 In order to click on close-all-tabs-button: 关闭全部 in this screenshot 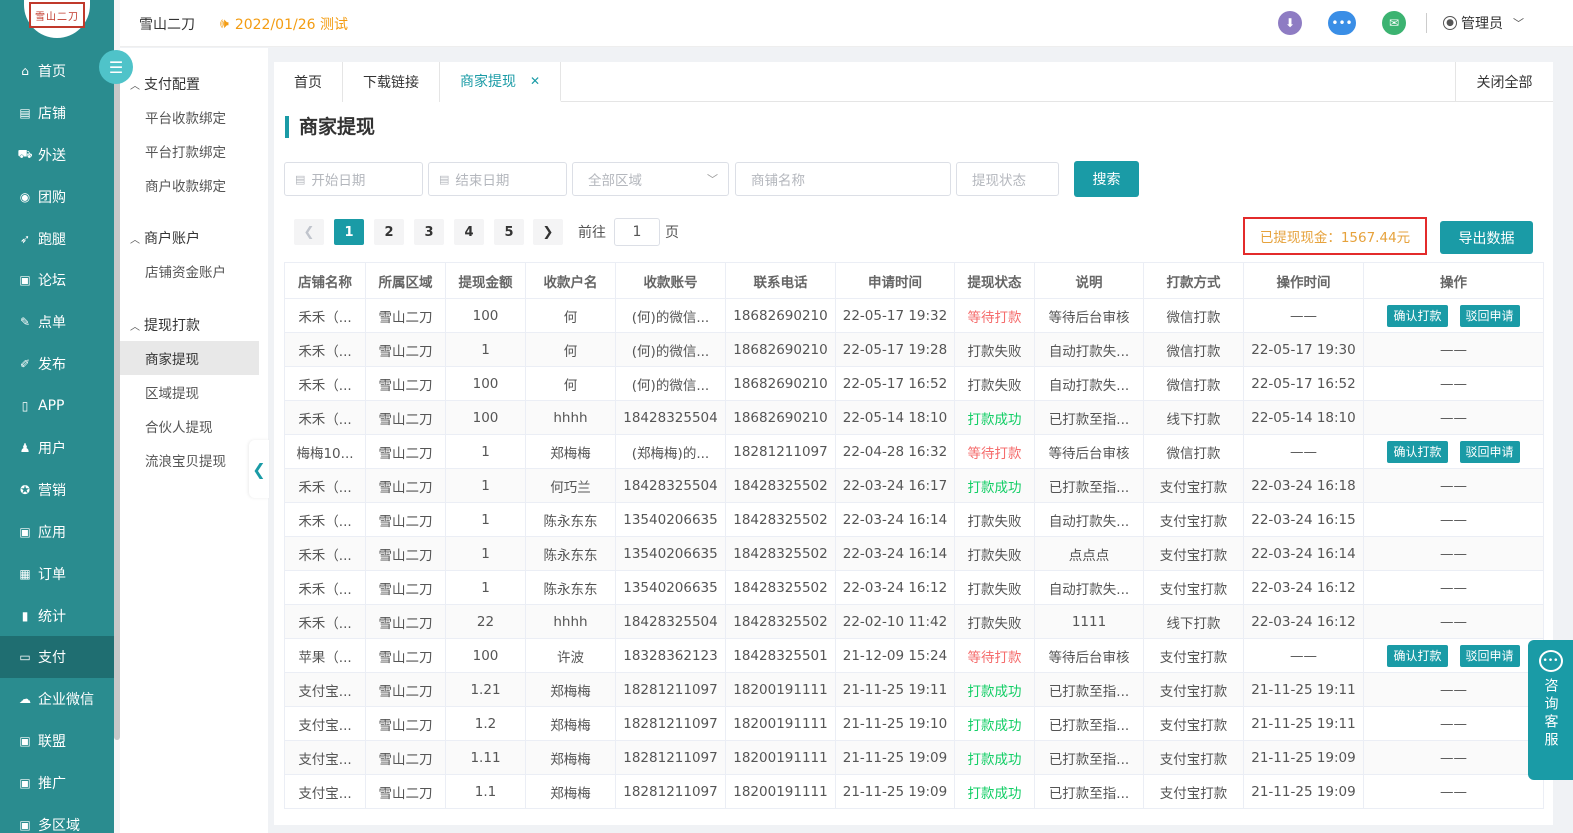, I will do `click(1504, 82)`.